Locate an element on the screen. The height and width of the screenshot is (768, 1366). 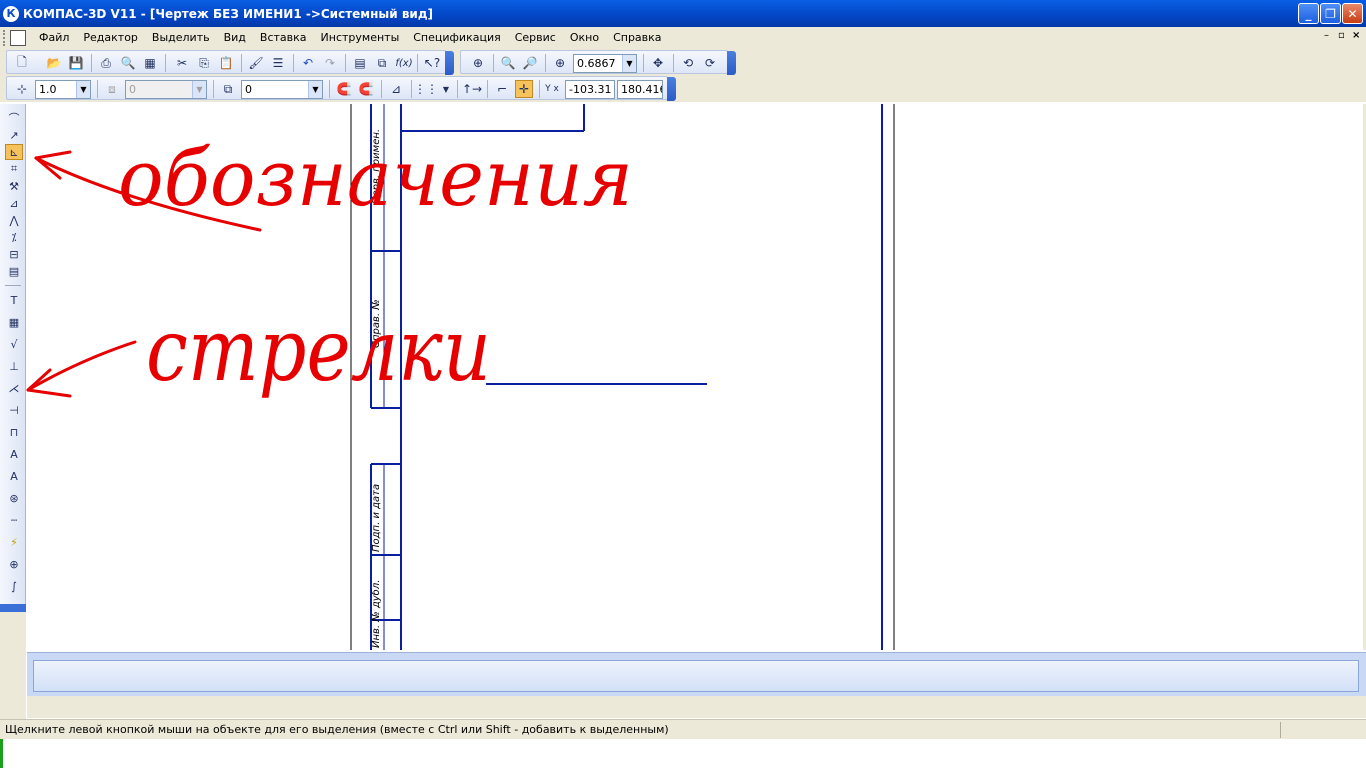
view-combo: 0 ▼ is located at coordinates (166, 89).